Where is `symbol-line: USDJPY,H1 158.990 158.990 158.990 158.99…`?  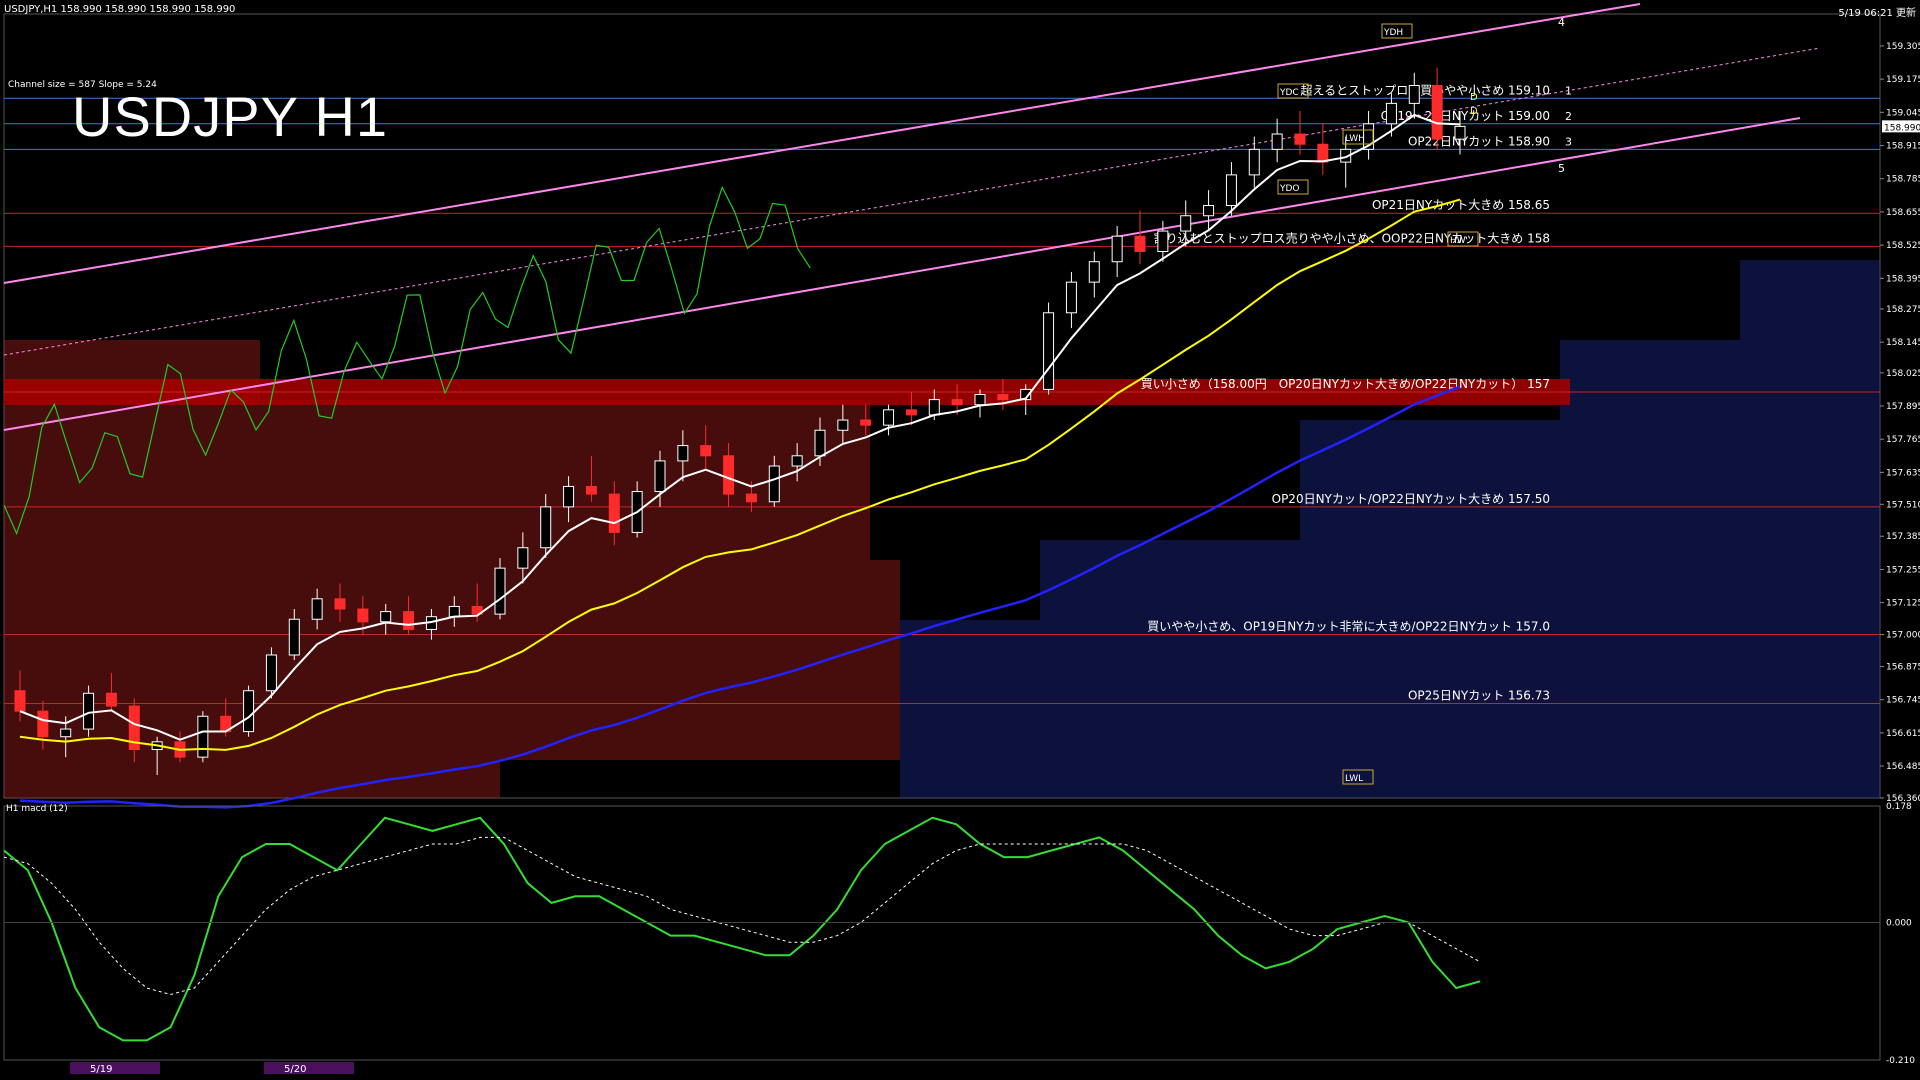
symbol-line: USDJPY,H1 158.990 158.990 158.990 158.99… is located at coordinates (120, 9).